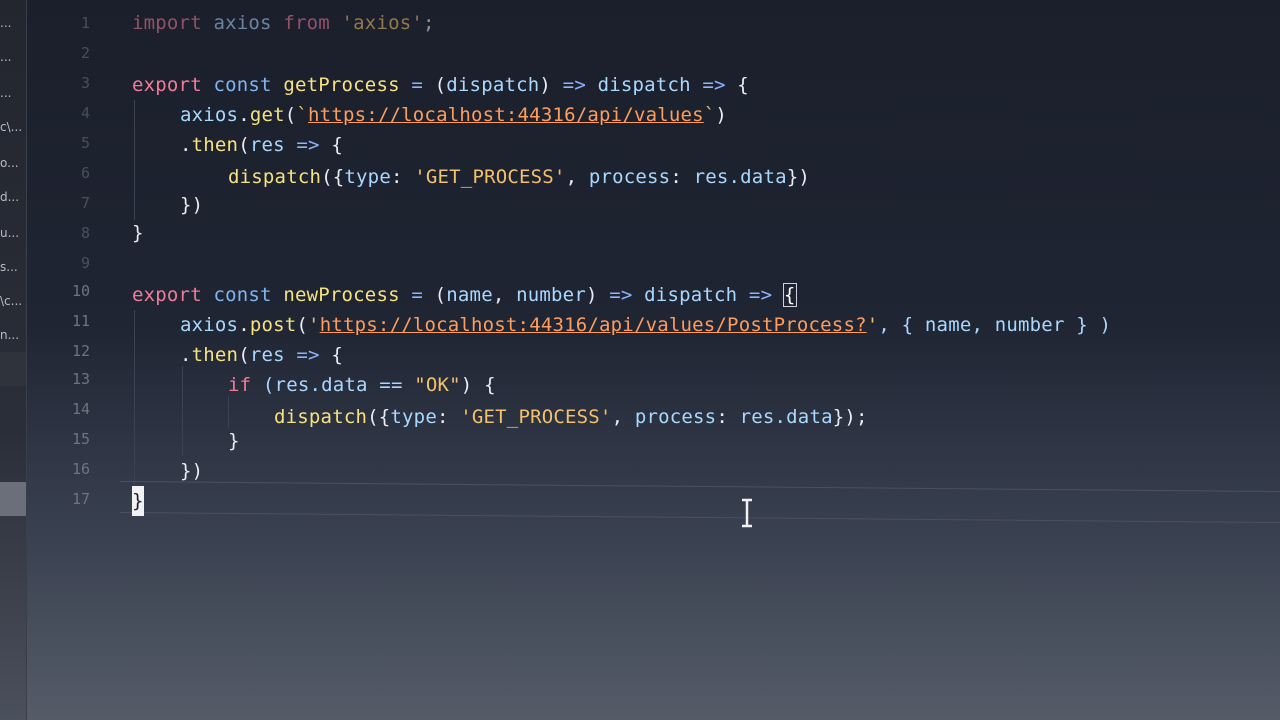 The height and width of the screenshot is (720, 1280). I want to click on function-name-token: newProcess, so click(341, 295).